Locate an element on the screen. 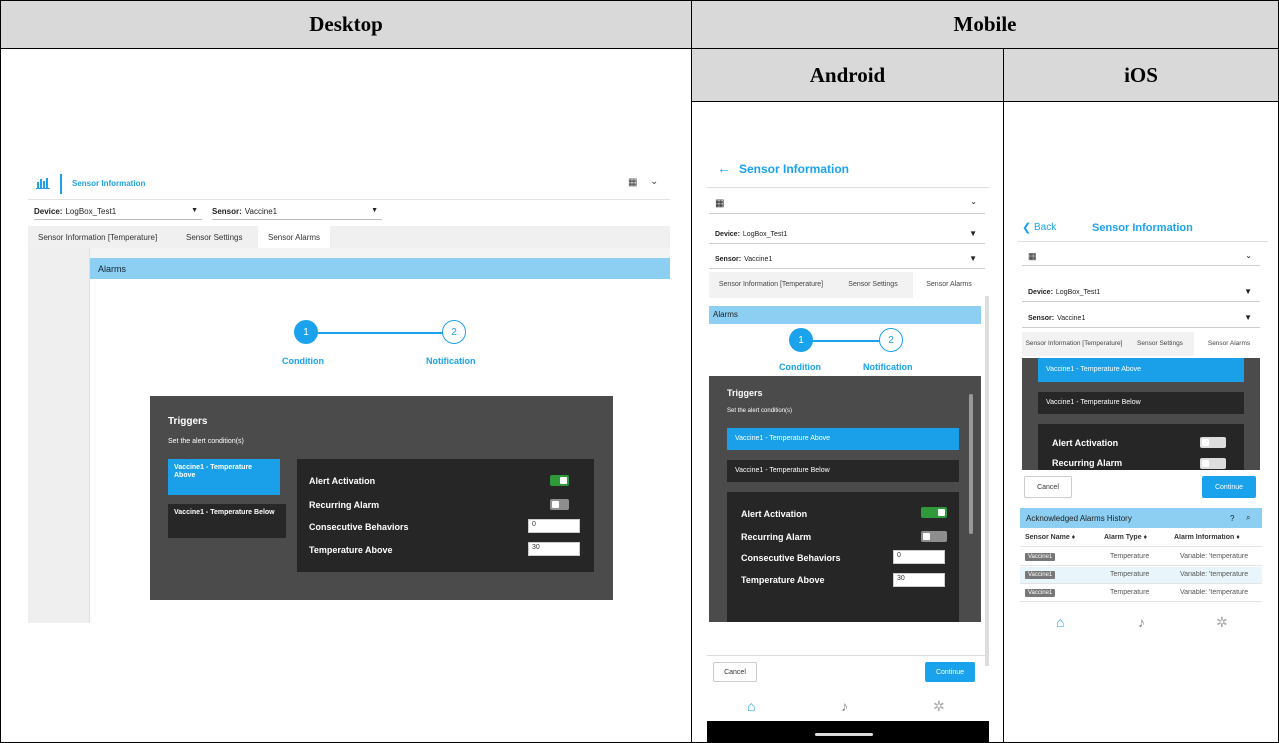  app-header: ← Sensor Information is located at coordinates (848, 169).